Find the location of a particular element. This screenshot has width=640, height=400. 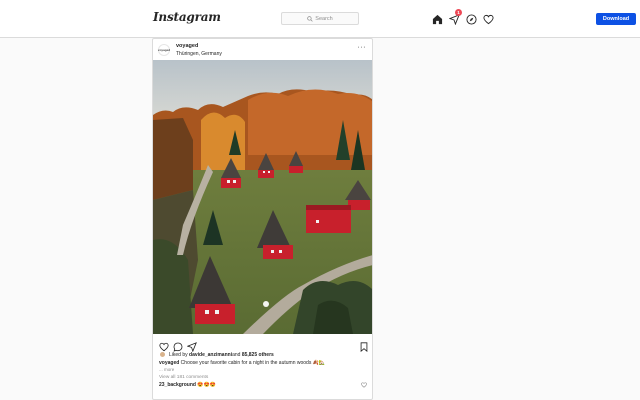

activity-button is located at coordinates (488, 19).